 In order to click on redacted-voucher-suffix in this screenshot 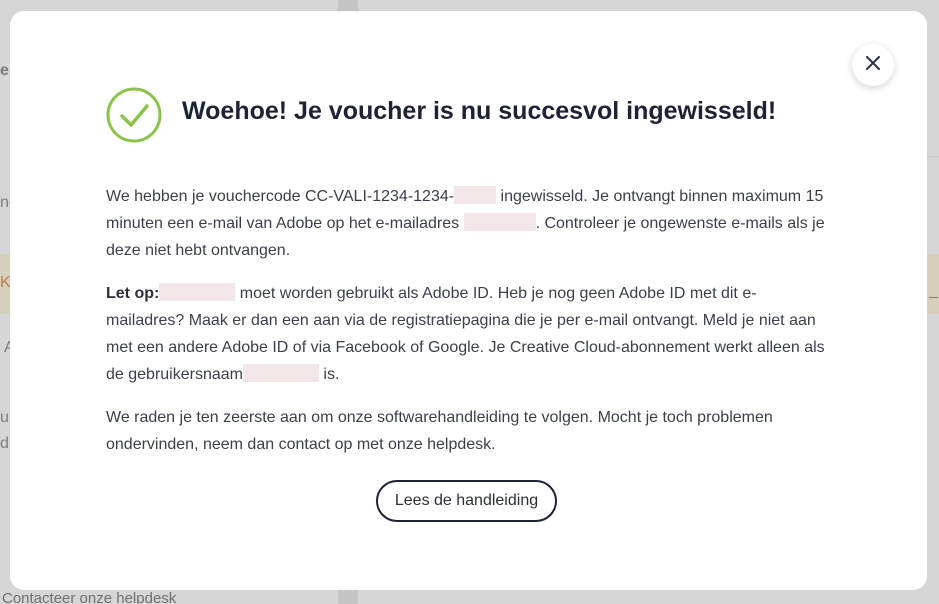, I will do `click(475, 195)`.